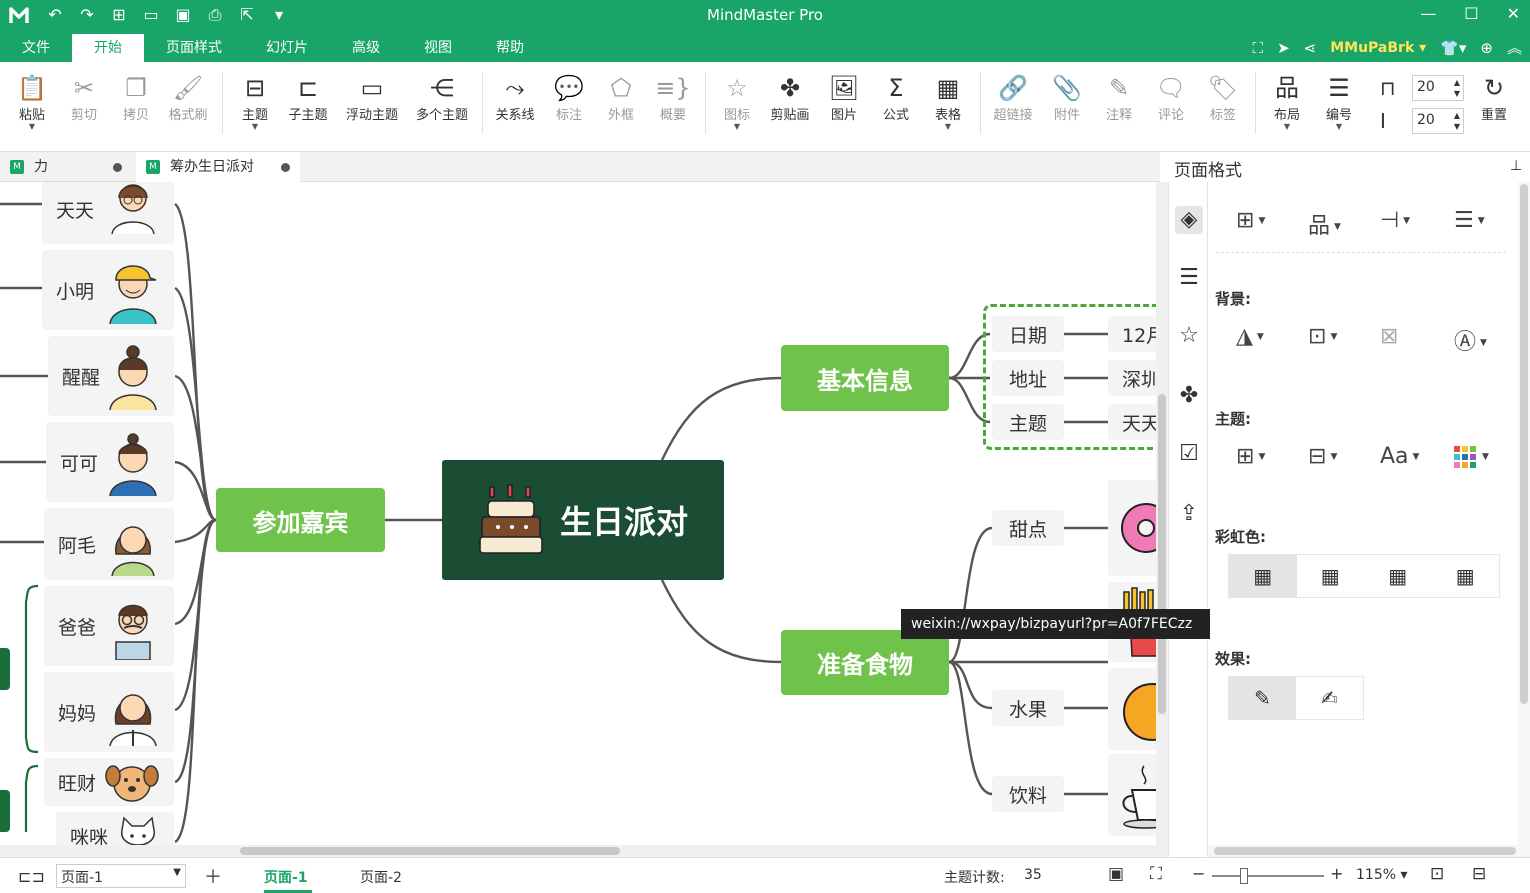 The width and height of the screenshot is (1530, 893). What do you see at coordinates (673, 97) in the screenshot?
I see `summary-button: ≡} 概要` at bounding box center [673, 97].